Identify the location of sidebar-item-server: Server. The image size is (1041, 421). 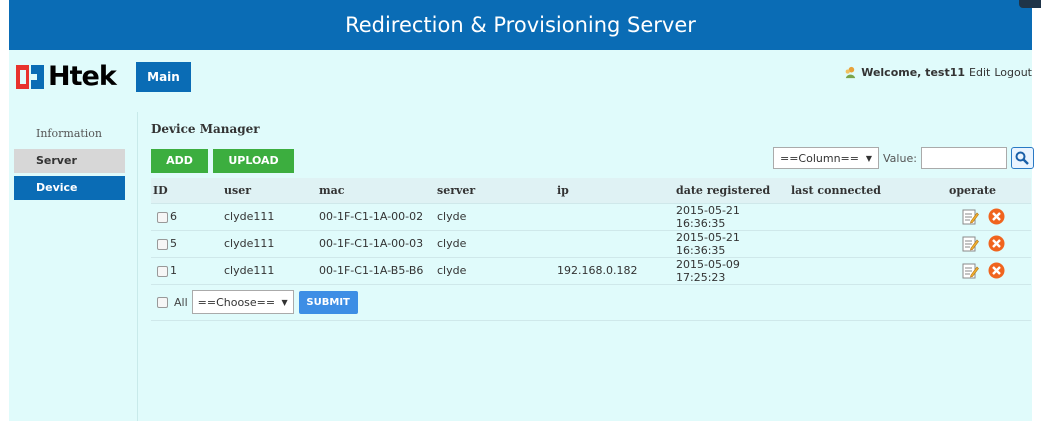
(69, 161).